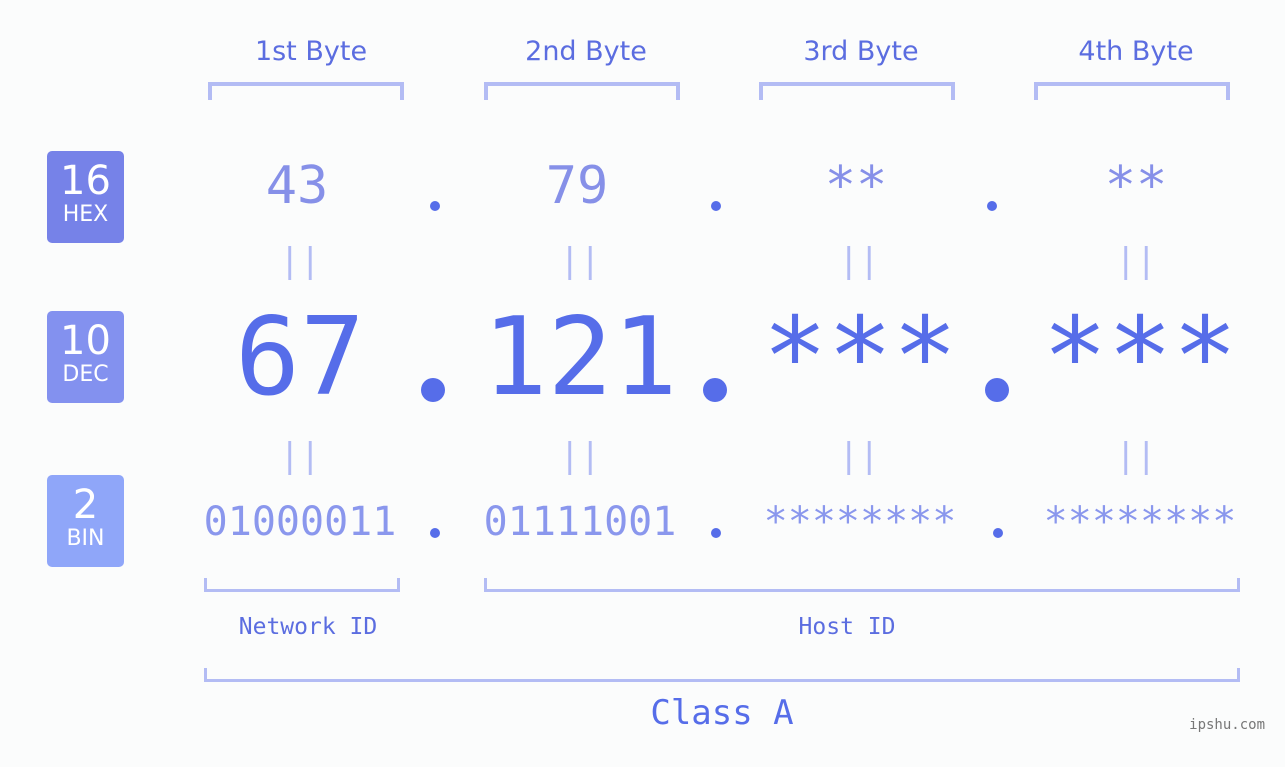  What do you see at coordinates (722, 713) in the screenshot?
I see `class-label: Class A` at bounding box center [722, 713].